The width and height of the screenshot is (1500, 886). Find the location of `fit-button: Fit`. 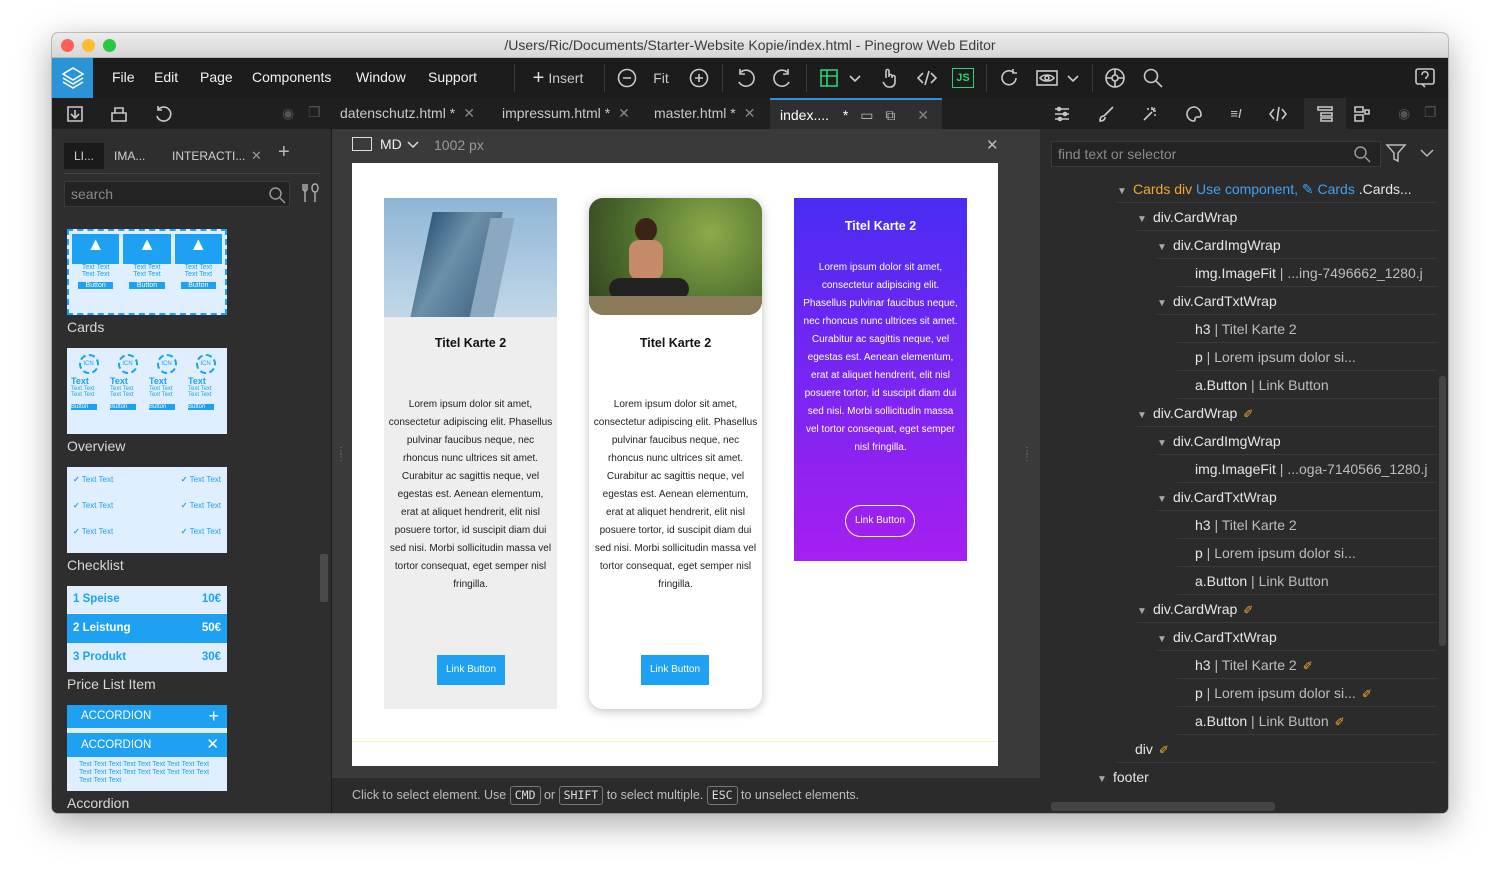

fit-button: Fit is located at coordinates (661, 78).